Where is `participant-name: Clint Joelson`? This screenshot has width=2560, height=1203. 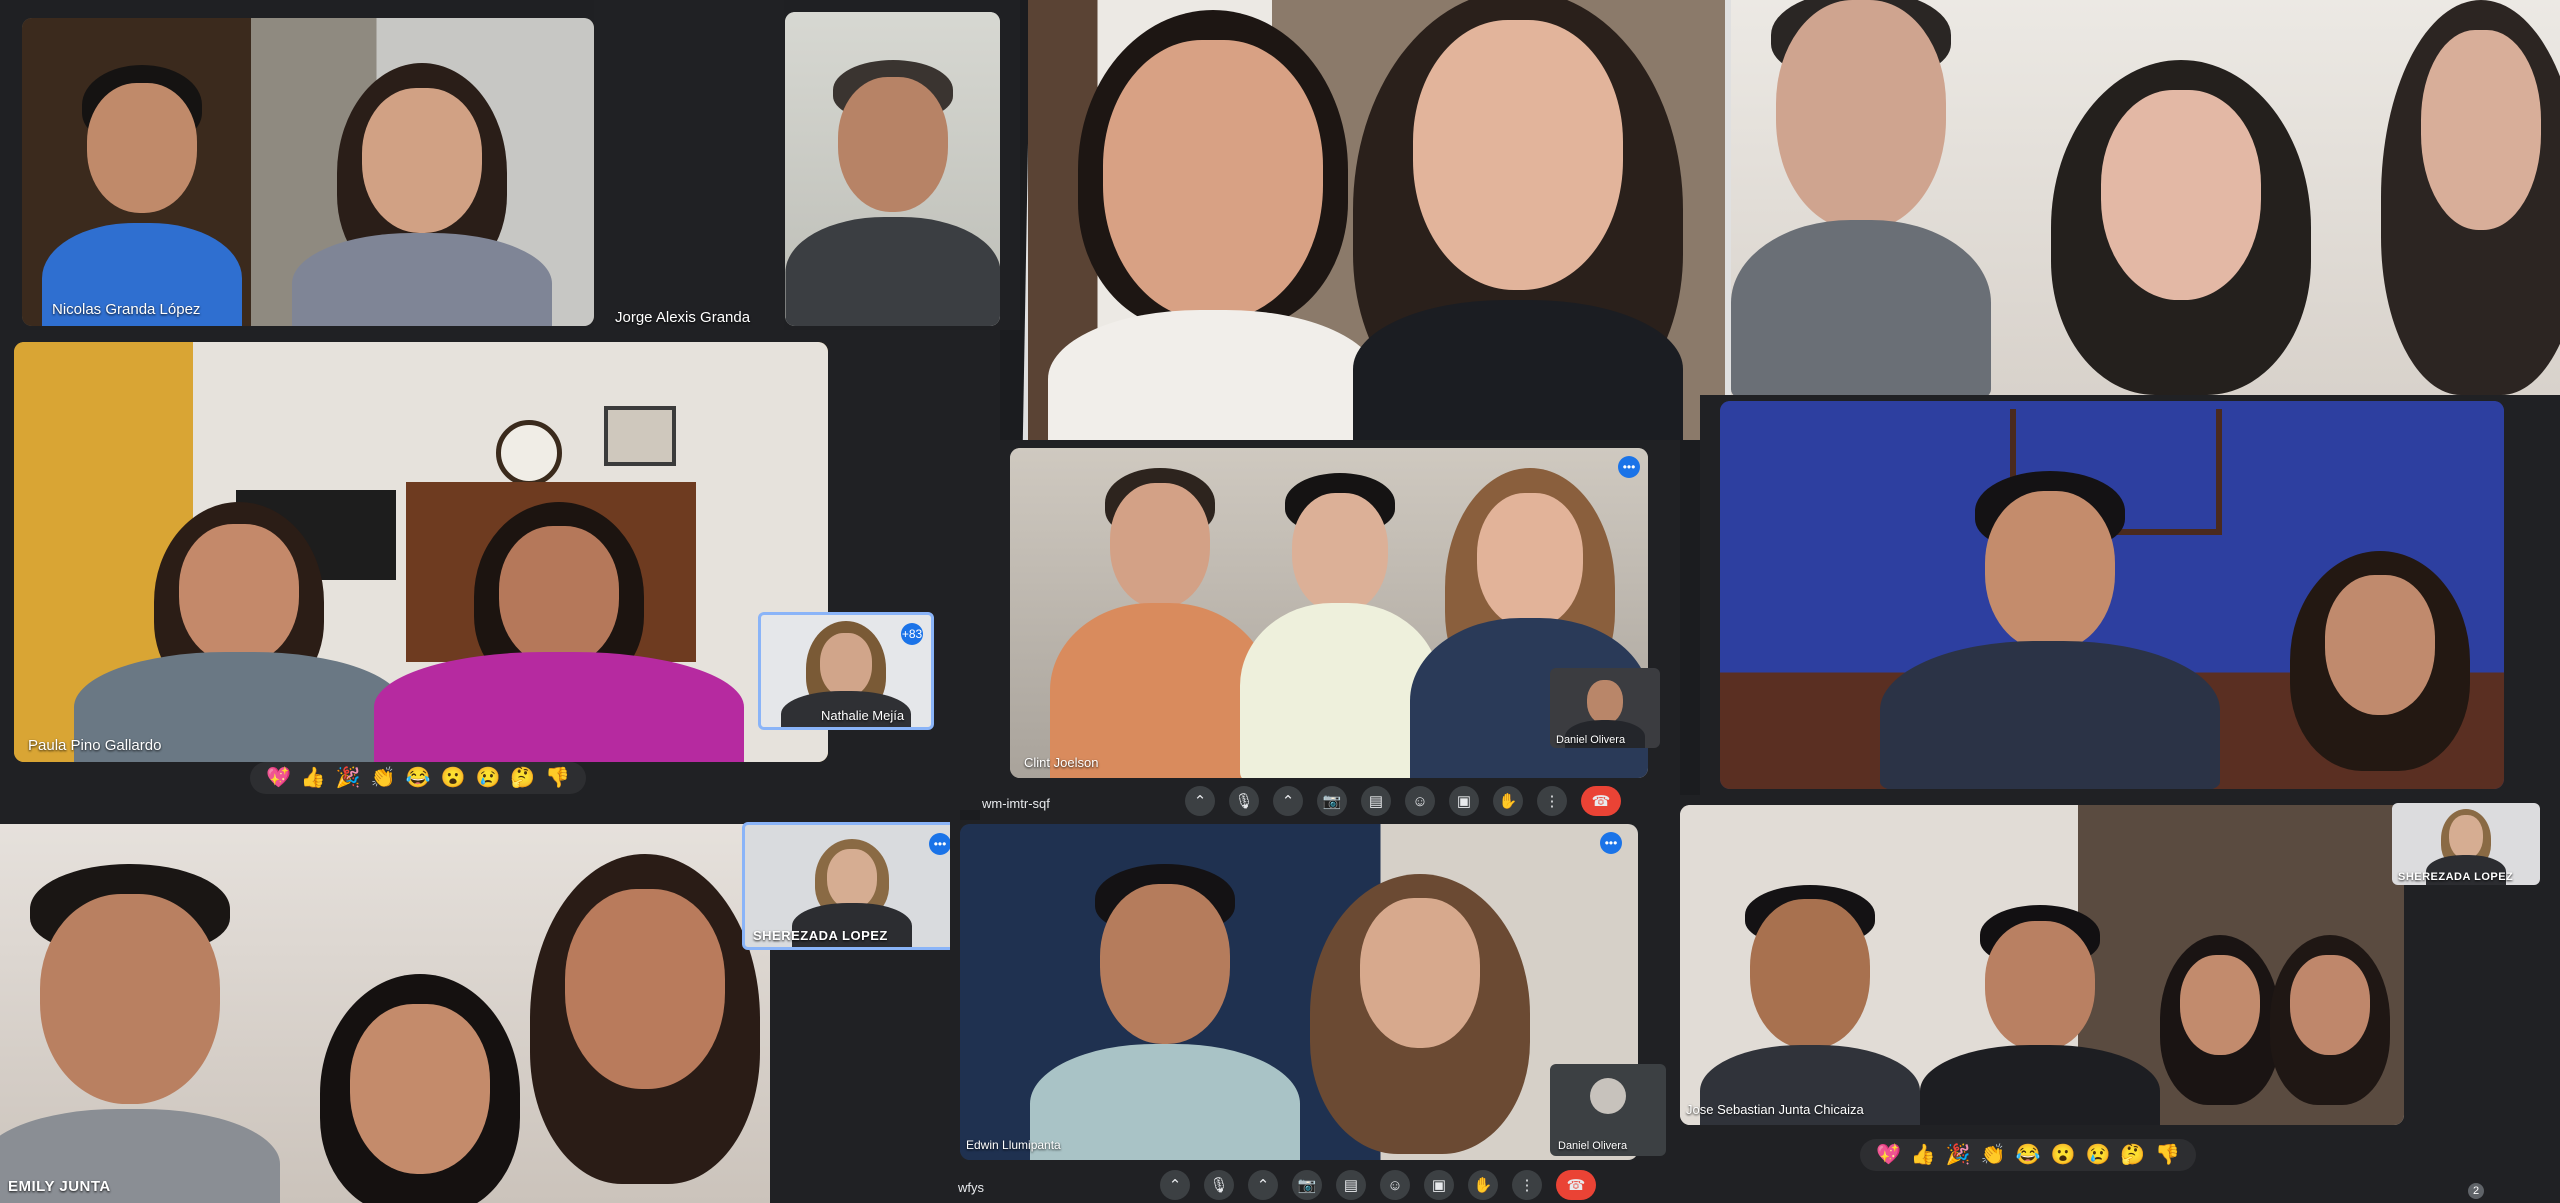
participant-name: Clint Joelson is located at coordinates (1061, 762).